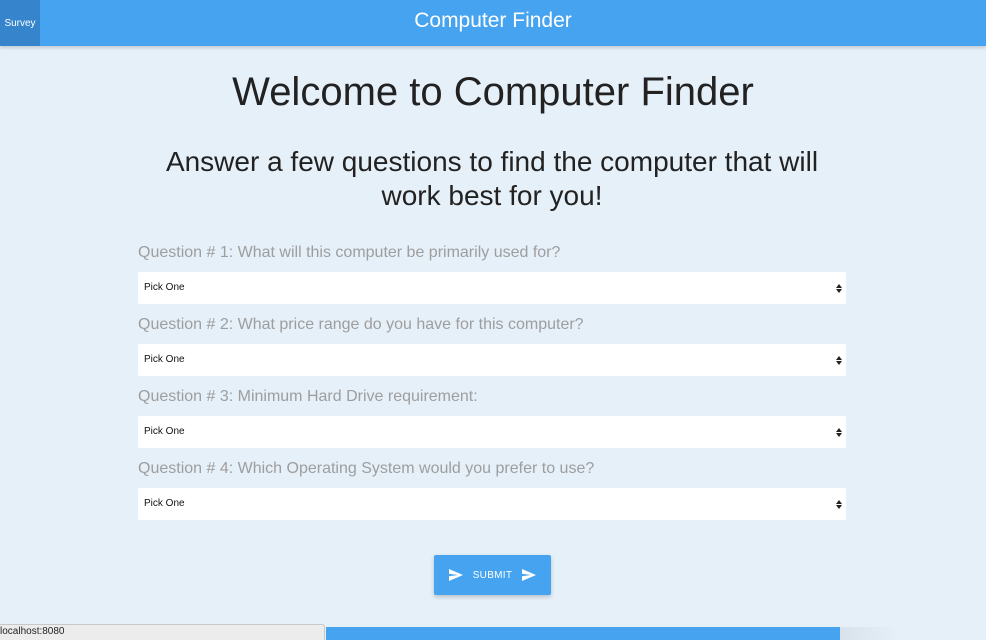  Describe the element at coordinates (493, 20) in the screenshot. I see `navbar-title: Computer Finder` at that location.